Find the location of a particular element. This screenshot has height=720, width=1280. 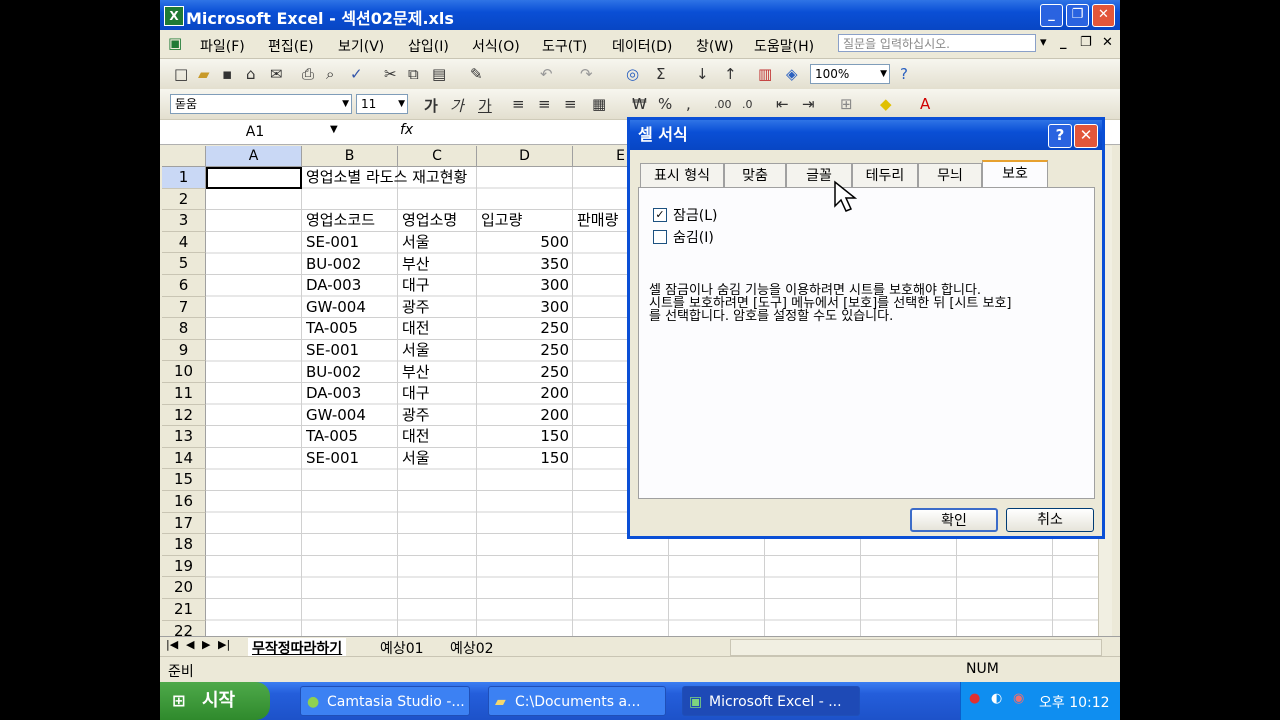

tray-record-icon: ● is located at coordinates (974, 698).